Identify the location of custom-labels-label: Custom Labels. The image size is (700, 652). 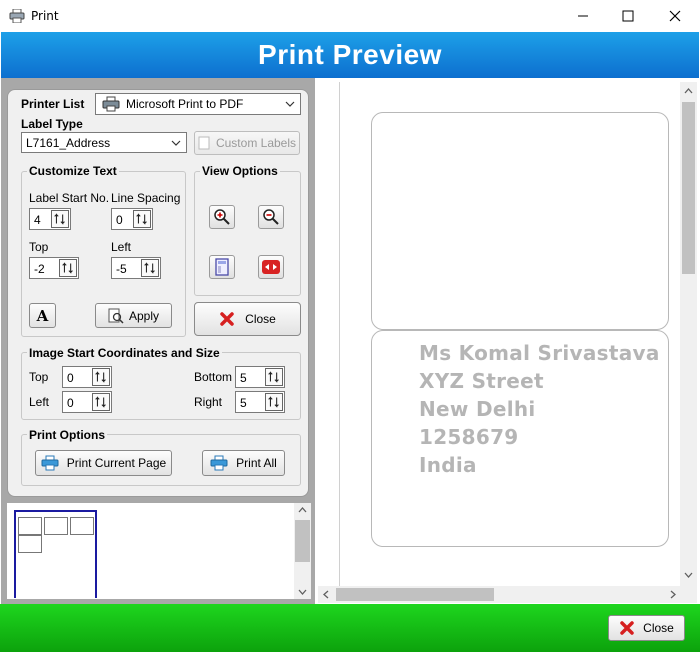
(256, 143).